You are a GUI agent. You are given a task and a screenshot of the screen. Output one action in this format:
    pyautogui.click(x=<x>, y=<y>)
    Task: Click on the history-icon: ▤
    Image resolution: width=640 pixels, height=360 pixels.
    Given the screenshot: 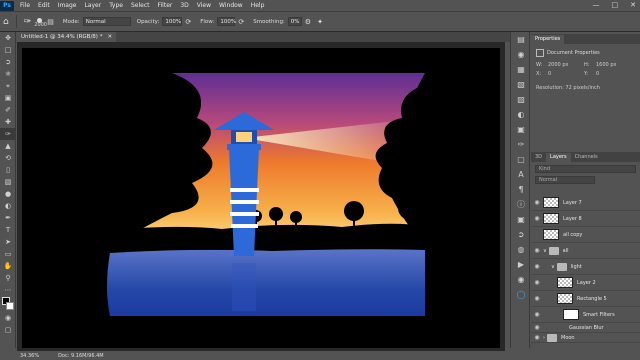 What is the action you would take?
    pyautogui.click(x=521, y=39)
    